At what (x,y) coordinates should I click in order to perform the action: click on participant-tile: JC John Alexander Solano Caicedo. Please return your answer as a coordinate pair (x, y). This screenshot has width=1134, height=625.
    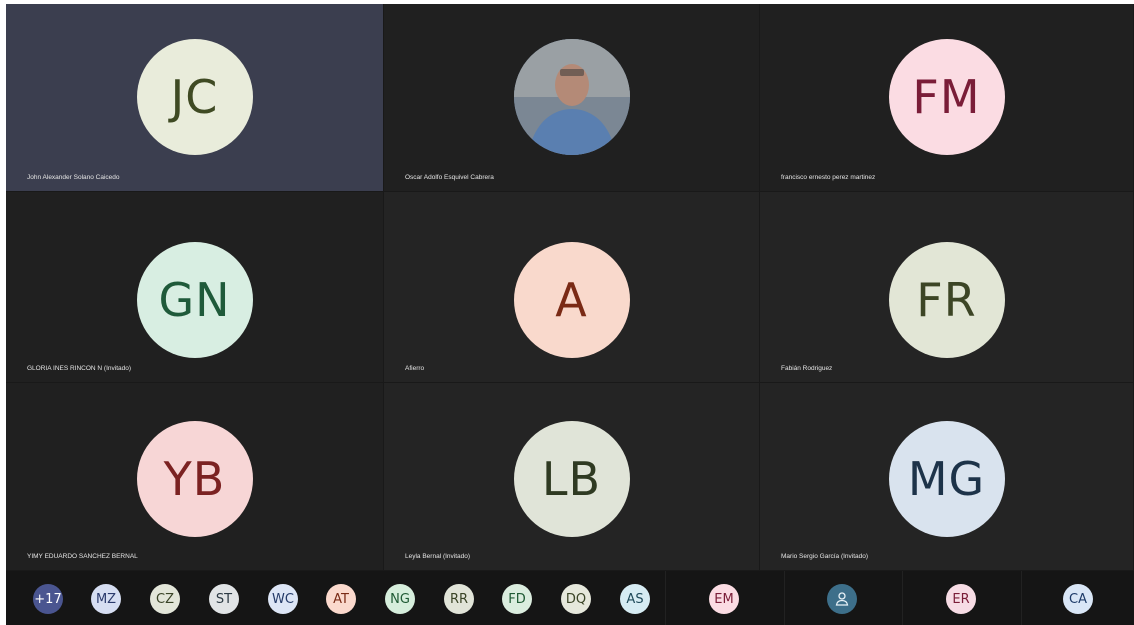
    Looking at the image, I should click on (195, 98).